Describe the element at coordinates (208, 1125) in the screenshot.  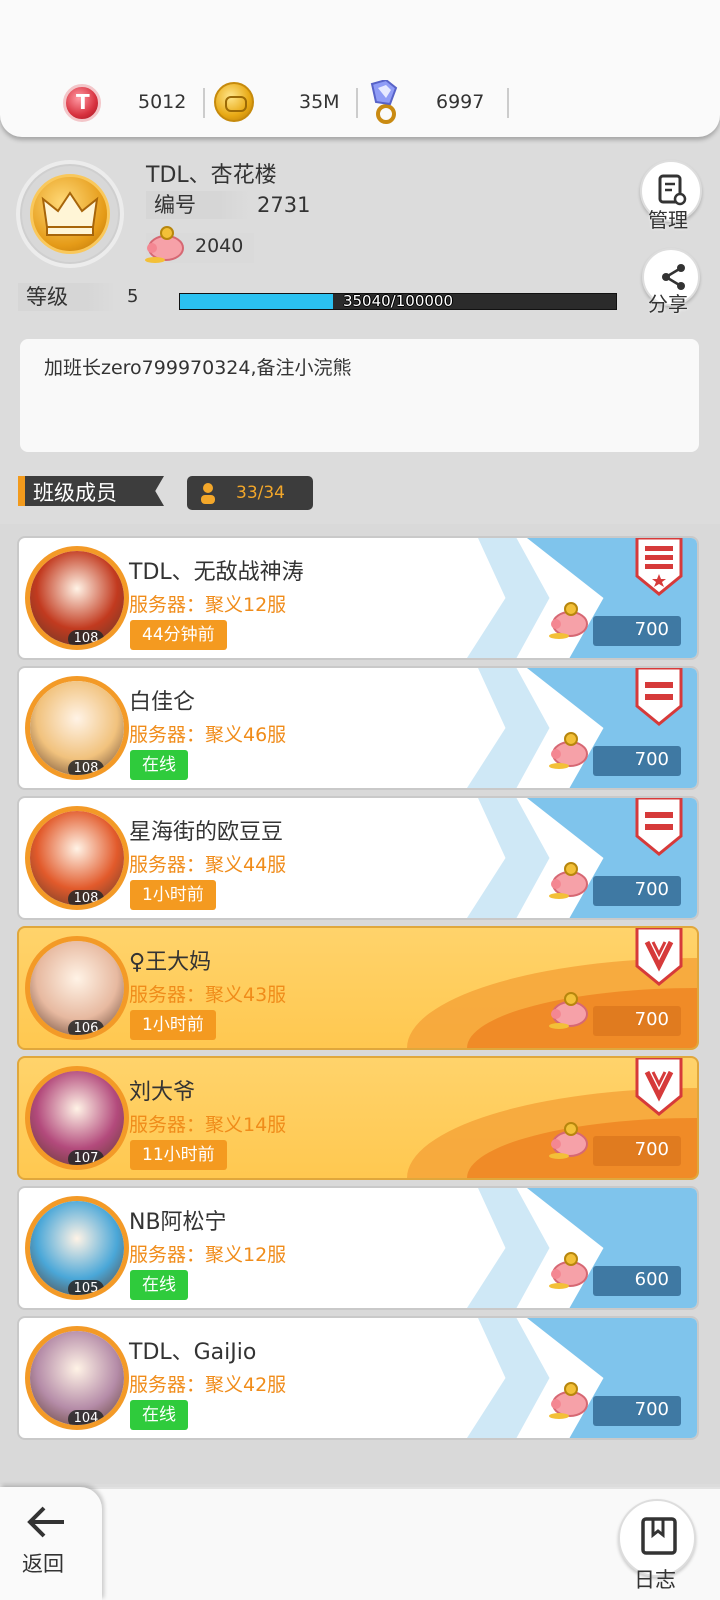
I see `member-server: 服务器：聚义14服` at that location.